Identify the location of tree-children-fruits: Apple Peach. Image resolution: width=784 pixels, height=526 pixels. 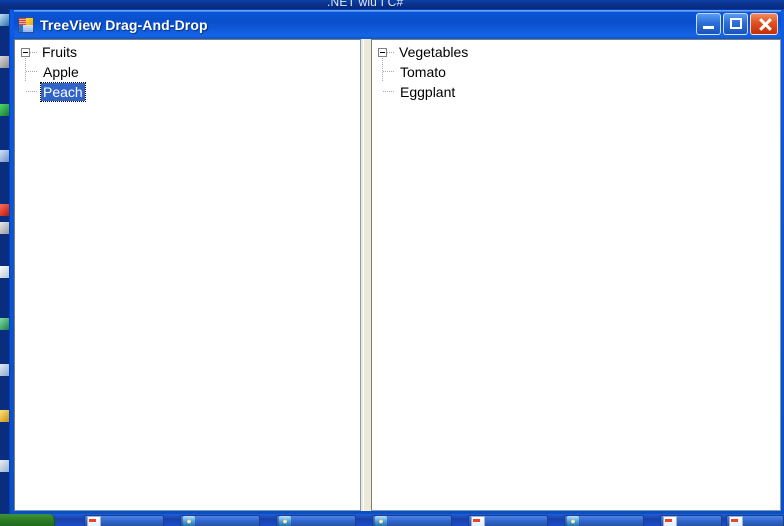
(192, 80).